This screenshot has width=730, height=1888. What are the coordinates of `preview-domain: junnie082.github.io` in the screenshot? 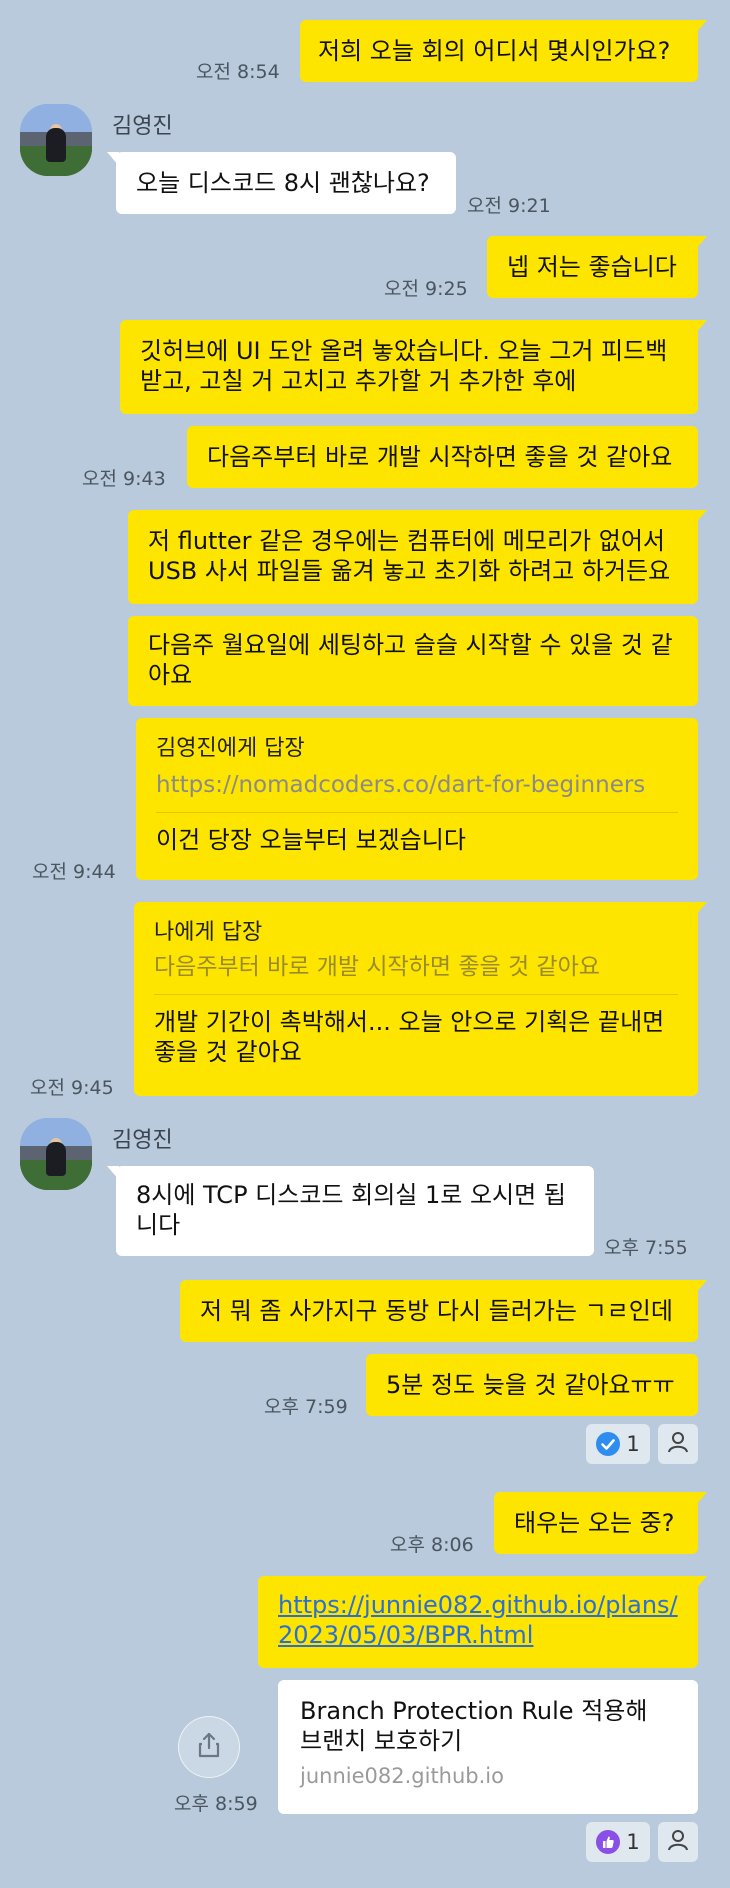 It's located at (402, 1776).